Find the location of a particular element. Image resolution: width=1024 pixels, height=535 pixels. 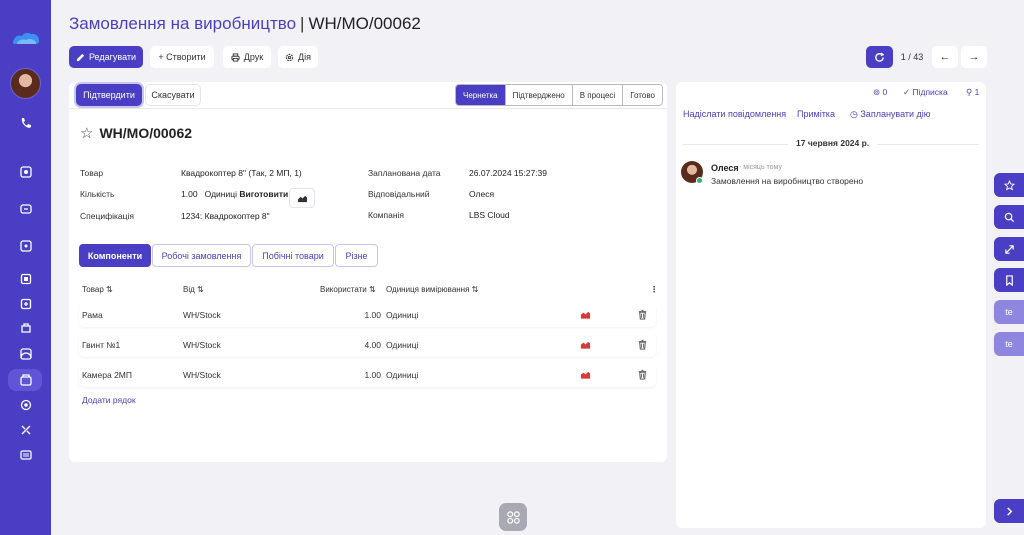

column-header-product: Товар ⇅ is located at coordinates (97, 289).